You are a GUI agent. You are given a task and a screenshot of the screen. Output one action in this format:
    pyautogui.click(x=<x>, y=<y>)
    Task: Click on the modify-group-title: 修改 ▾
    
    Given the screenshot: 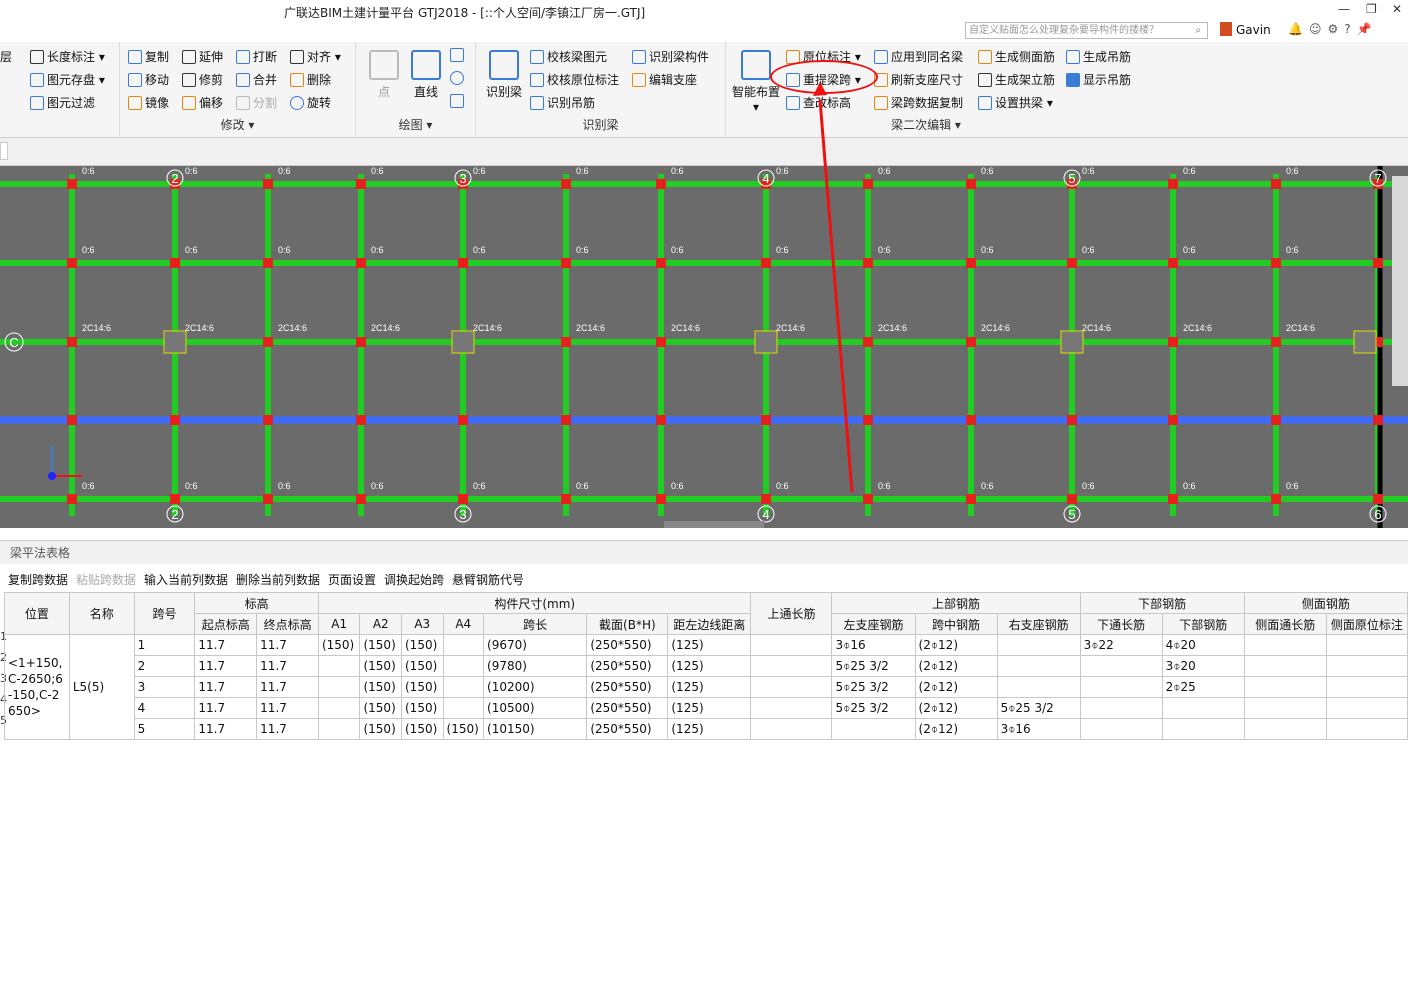 What is the action you would take?
    pyautogui.click(x=237, y=124)
    